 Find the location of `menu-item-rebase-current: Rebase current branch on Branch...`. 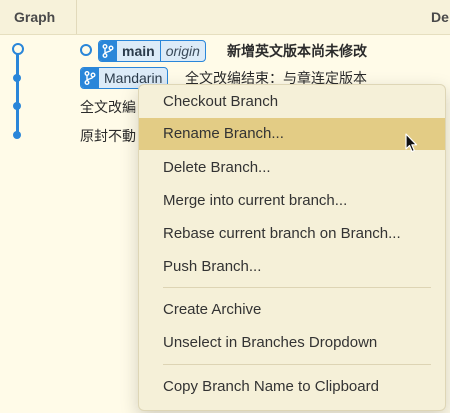

menu-item-rebase-current: Rebase current branch on Branch... is located at coordinates (292, 234).